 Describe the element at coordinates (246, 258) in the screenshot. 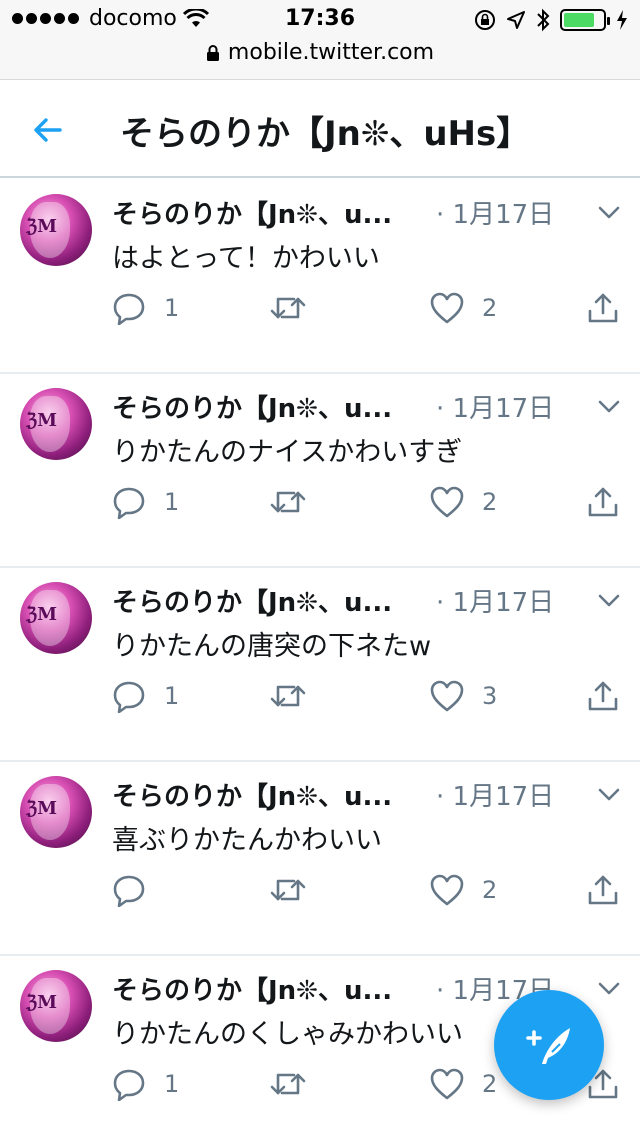

I see `tweet-text: はよとって！かわいい` at that location.